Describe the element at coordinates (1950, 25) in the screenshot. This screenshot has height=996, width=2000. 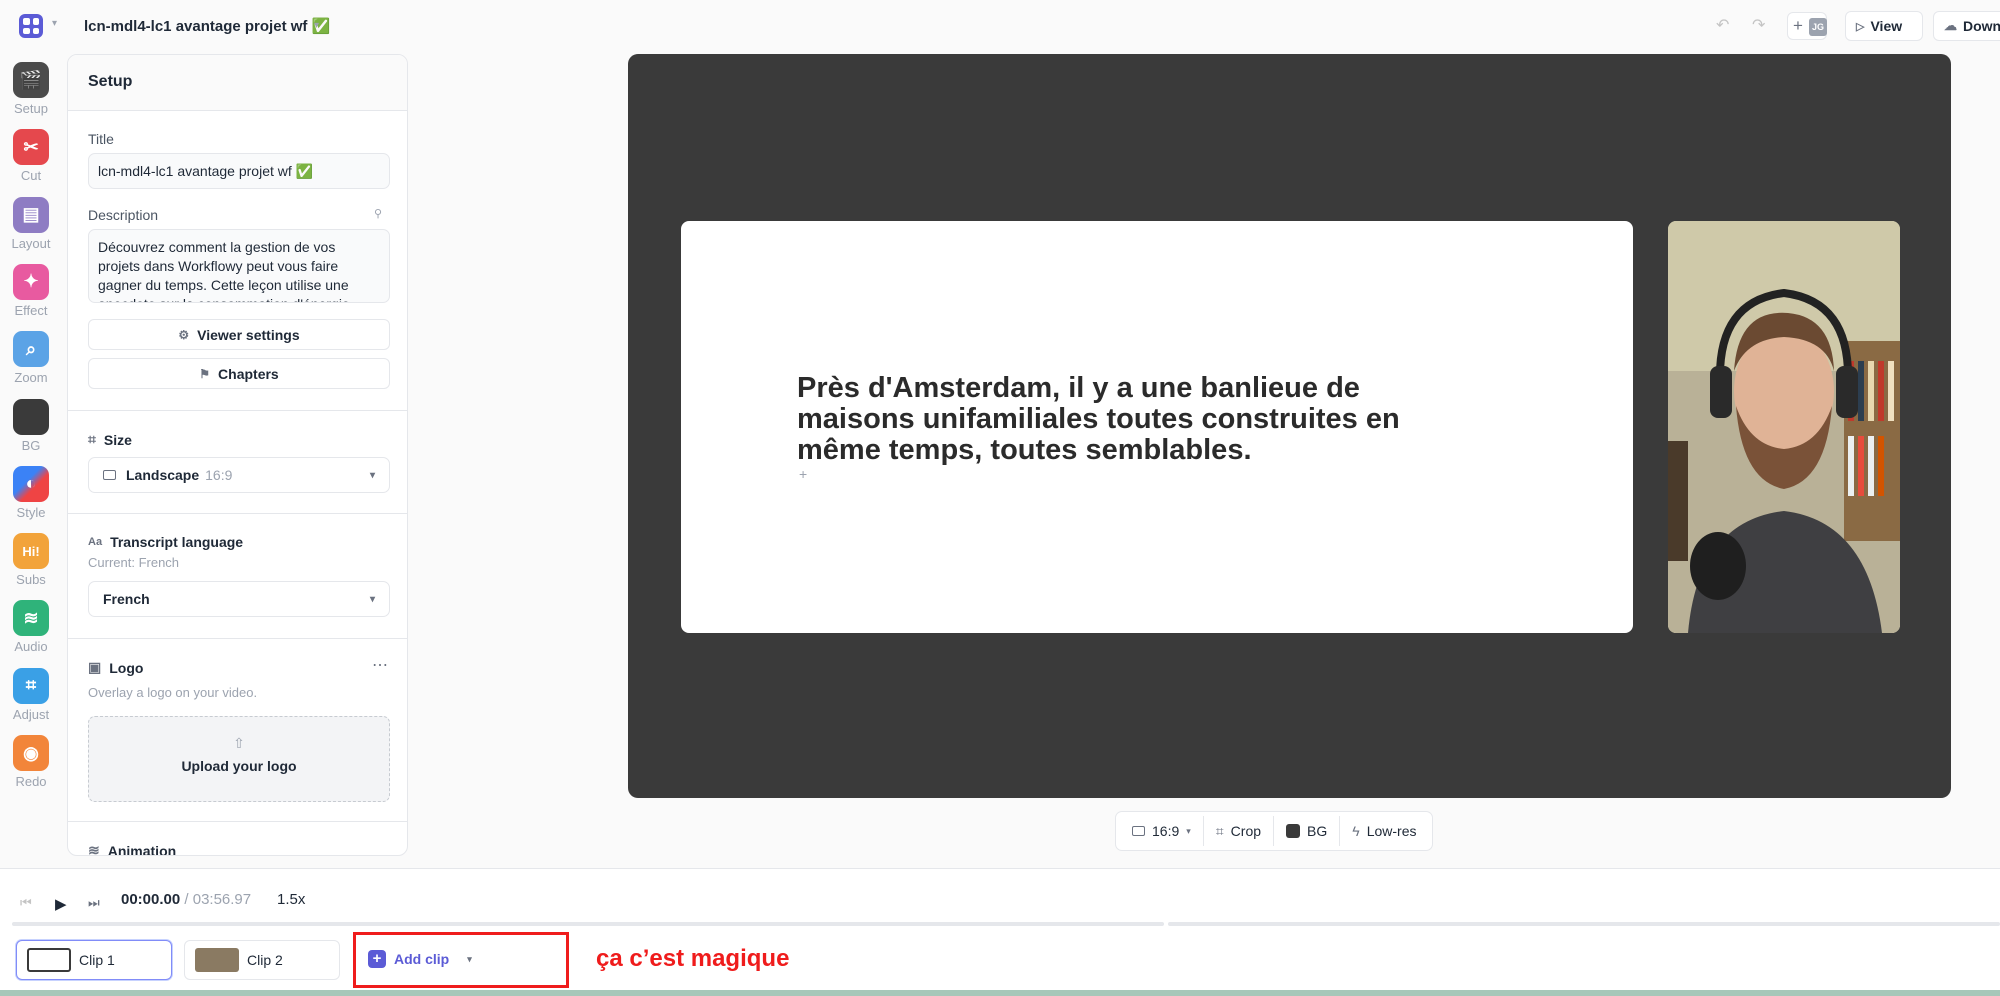
I see `cloud-download-icon: ☁` at that location.